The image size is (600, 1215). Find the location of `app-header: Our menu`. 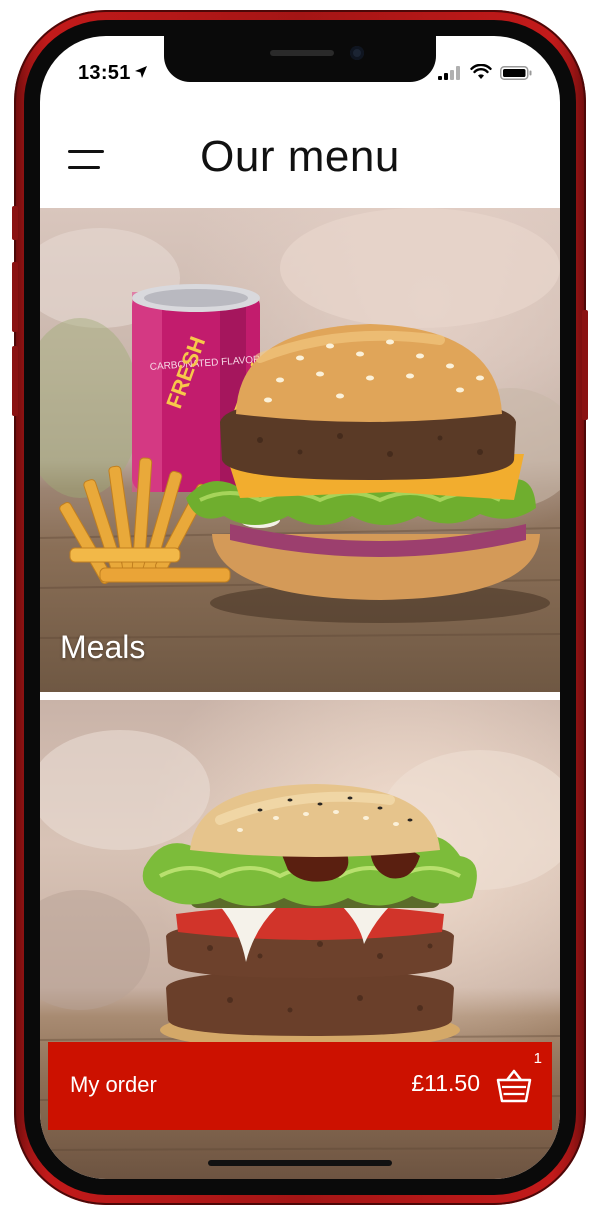

app-header: Our menu is located at coordinates (300, 155).